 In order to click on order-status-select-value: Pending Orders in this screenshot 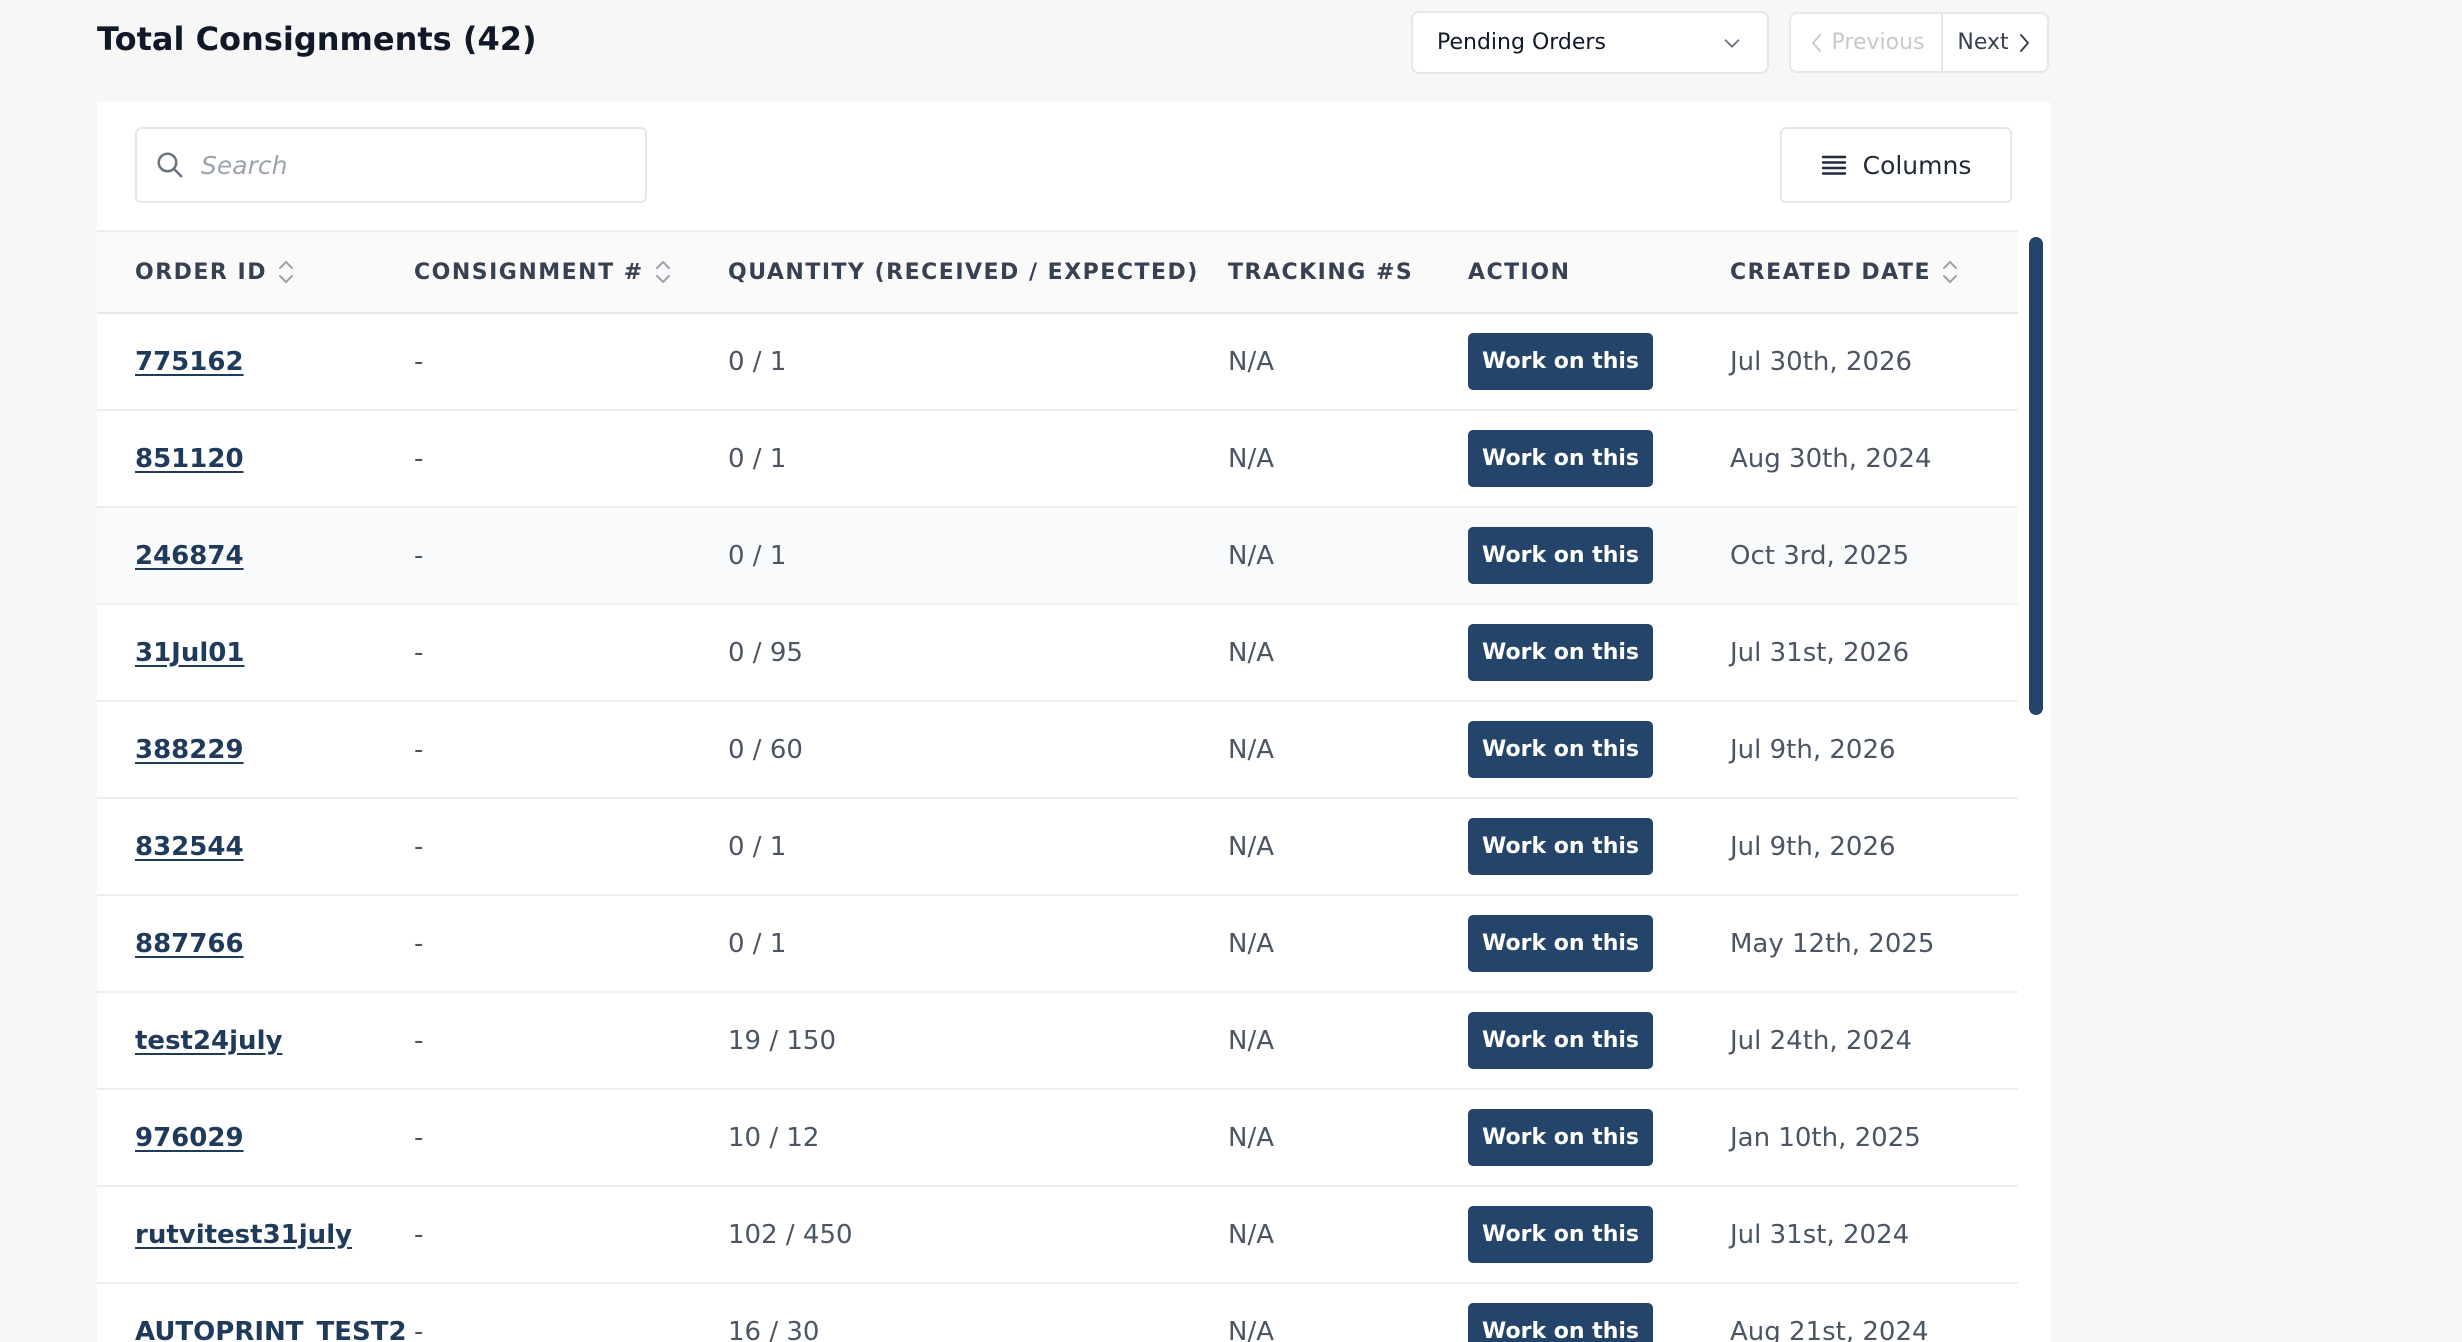, I will do `click(1579, 42)`.